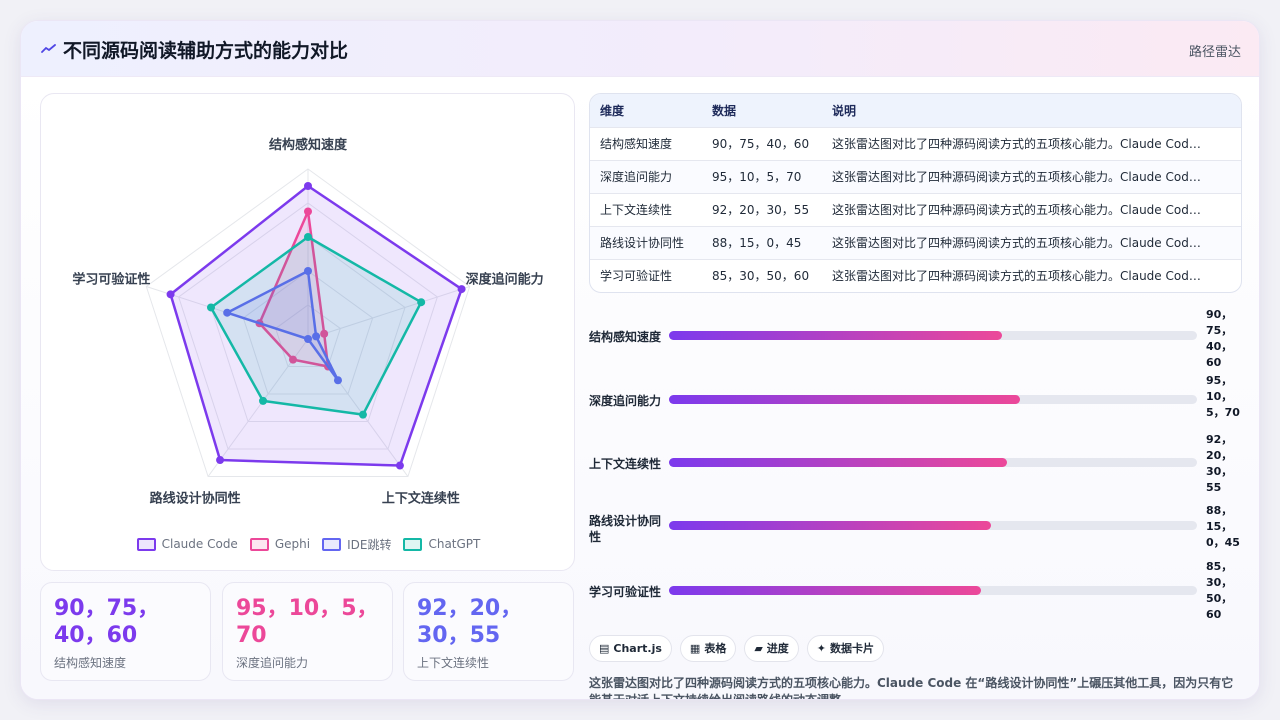  Describe the element at coordinates (206, 51) in the screenshot. I see `page-title: 不同源码阅读辅助方式的能力对比` at that location.